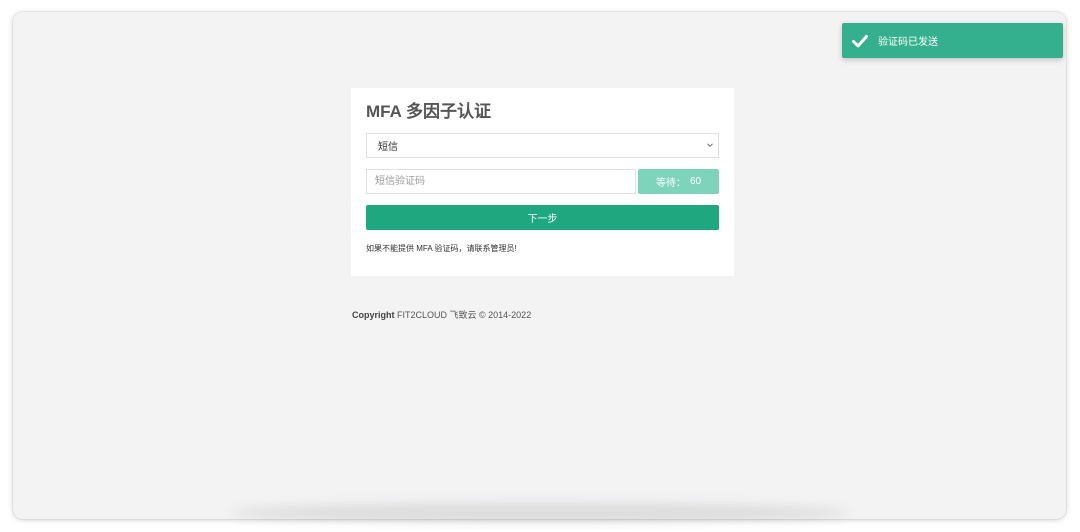 This screenshot has width=1080, height=532. What do you see at coordinates (908, 42) in the screenshot?
I see `toast-message: 验证码已发送` at bounding box center [908, 42].